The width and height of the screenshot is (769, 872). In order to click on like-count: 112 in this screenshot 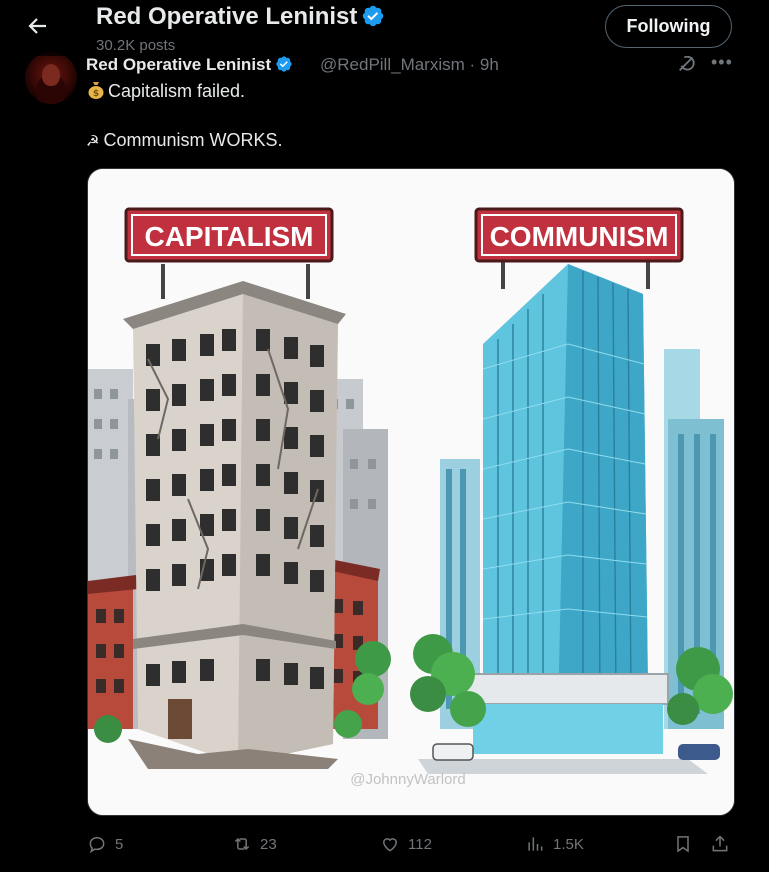, I will do `click(420, 844)`.